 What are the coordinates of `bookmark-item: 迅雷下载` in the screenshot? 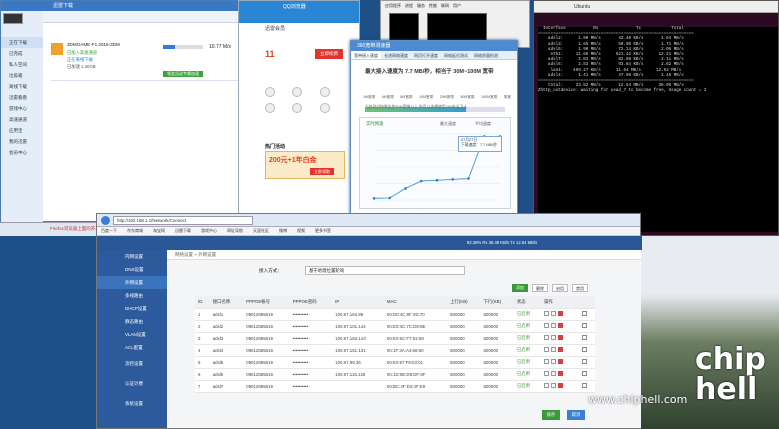 It's located at (183, 231).